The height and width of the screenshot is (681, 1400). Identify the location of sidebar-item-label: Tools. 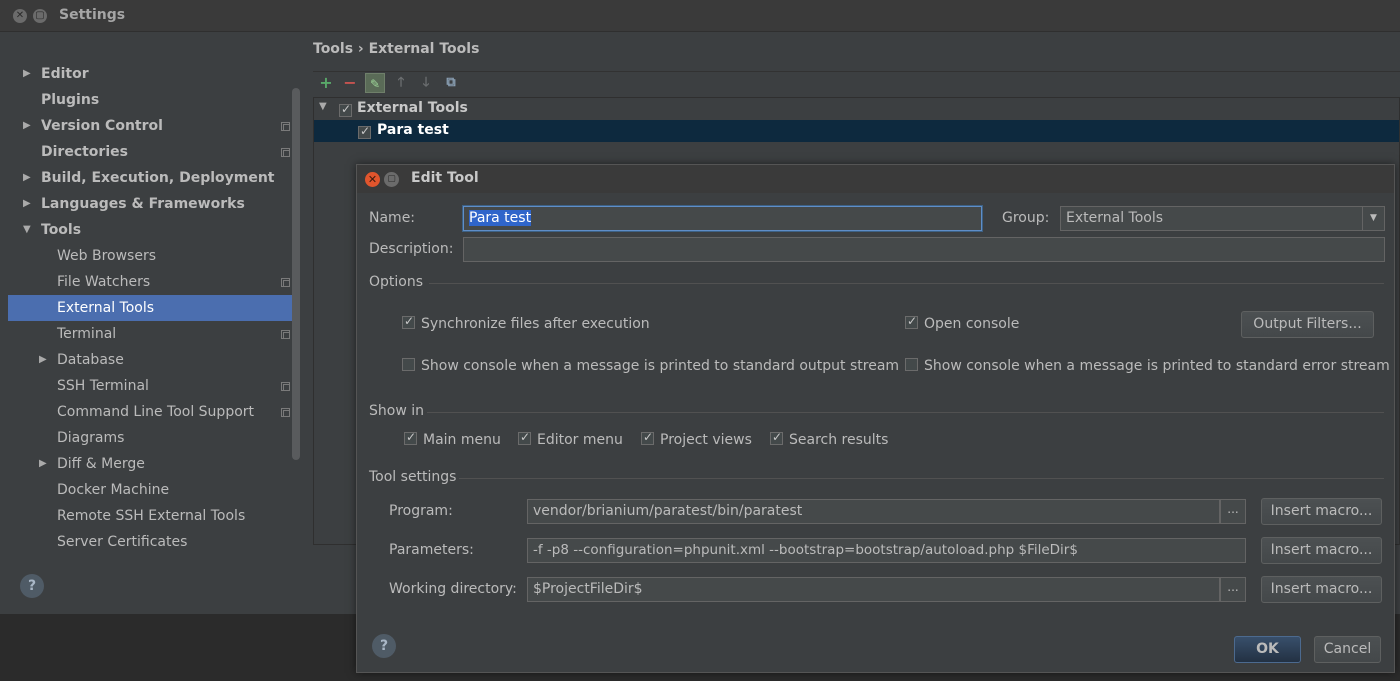
(61, 230).